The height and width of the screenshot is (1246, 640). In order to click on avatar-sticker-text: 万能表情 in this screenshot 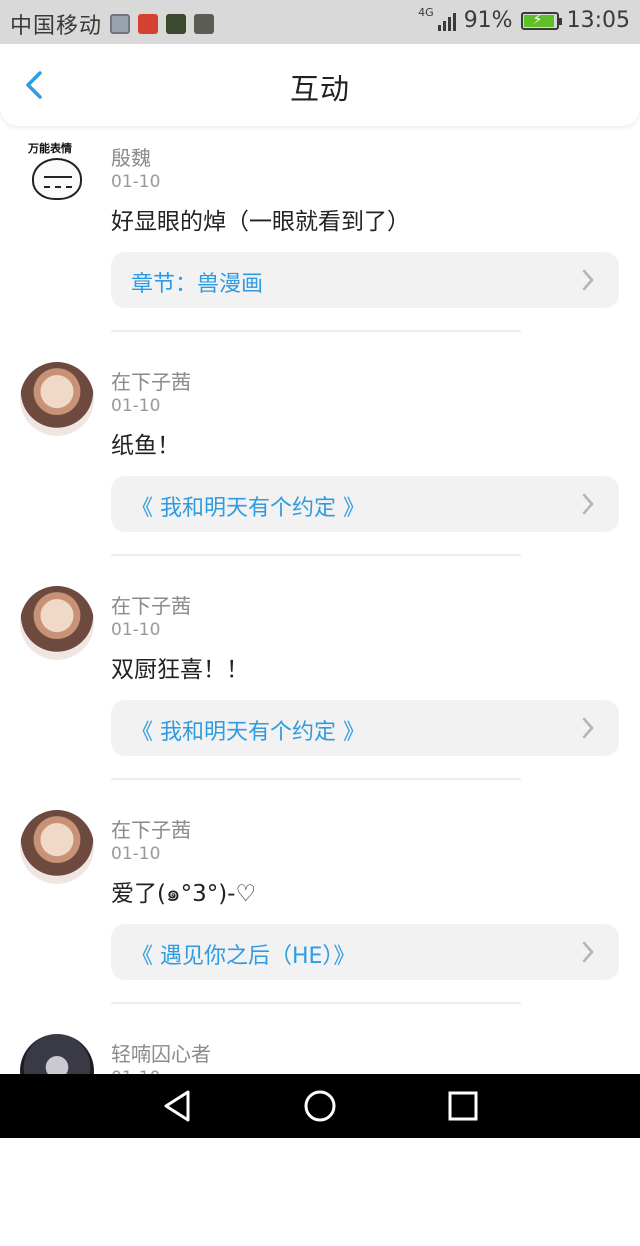, I will do `click(50, 148)`.